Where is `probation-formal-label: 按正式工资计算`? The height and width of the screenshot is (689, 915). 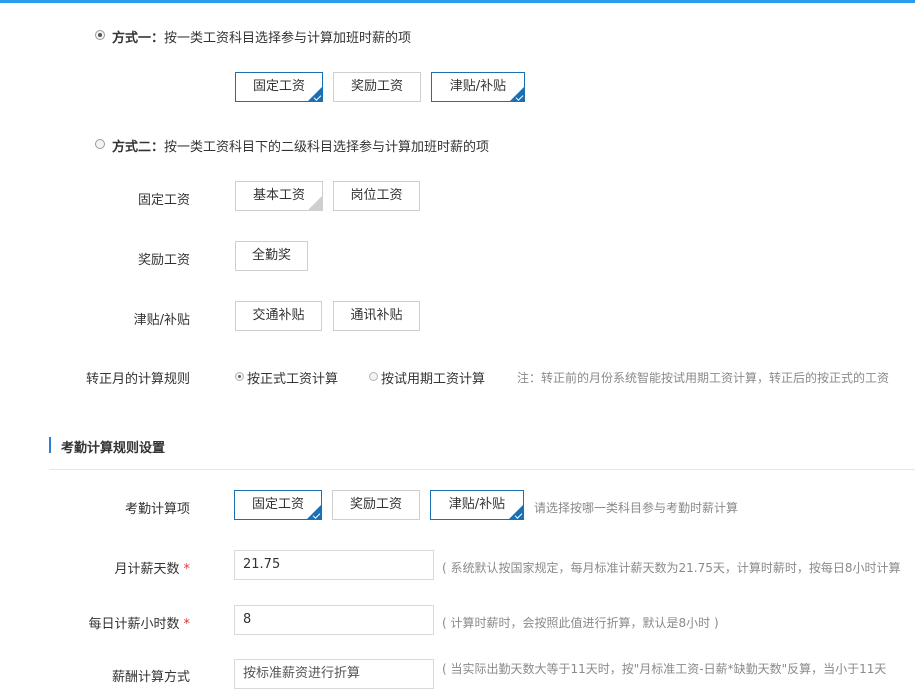
probation-formal-label: 按正式工资计算 is located at coordinates (292, 377).